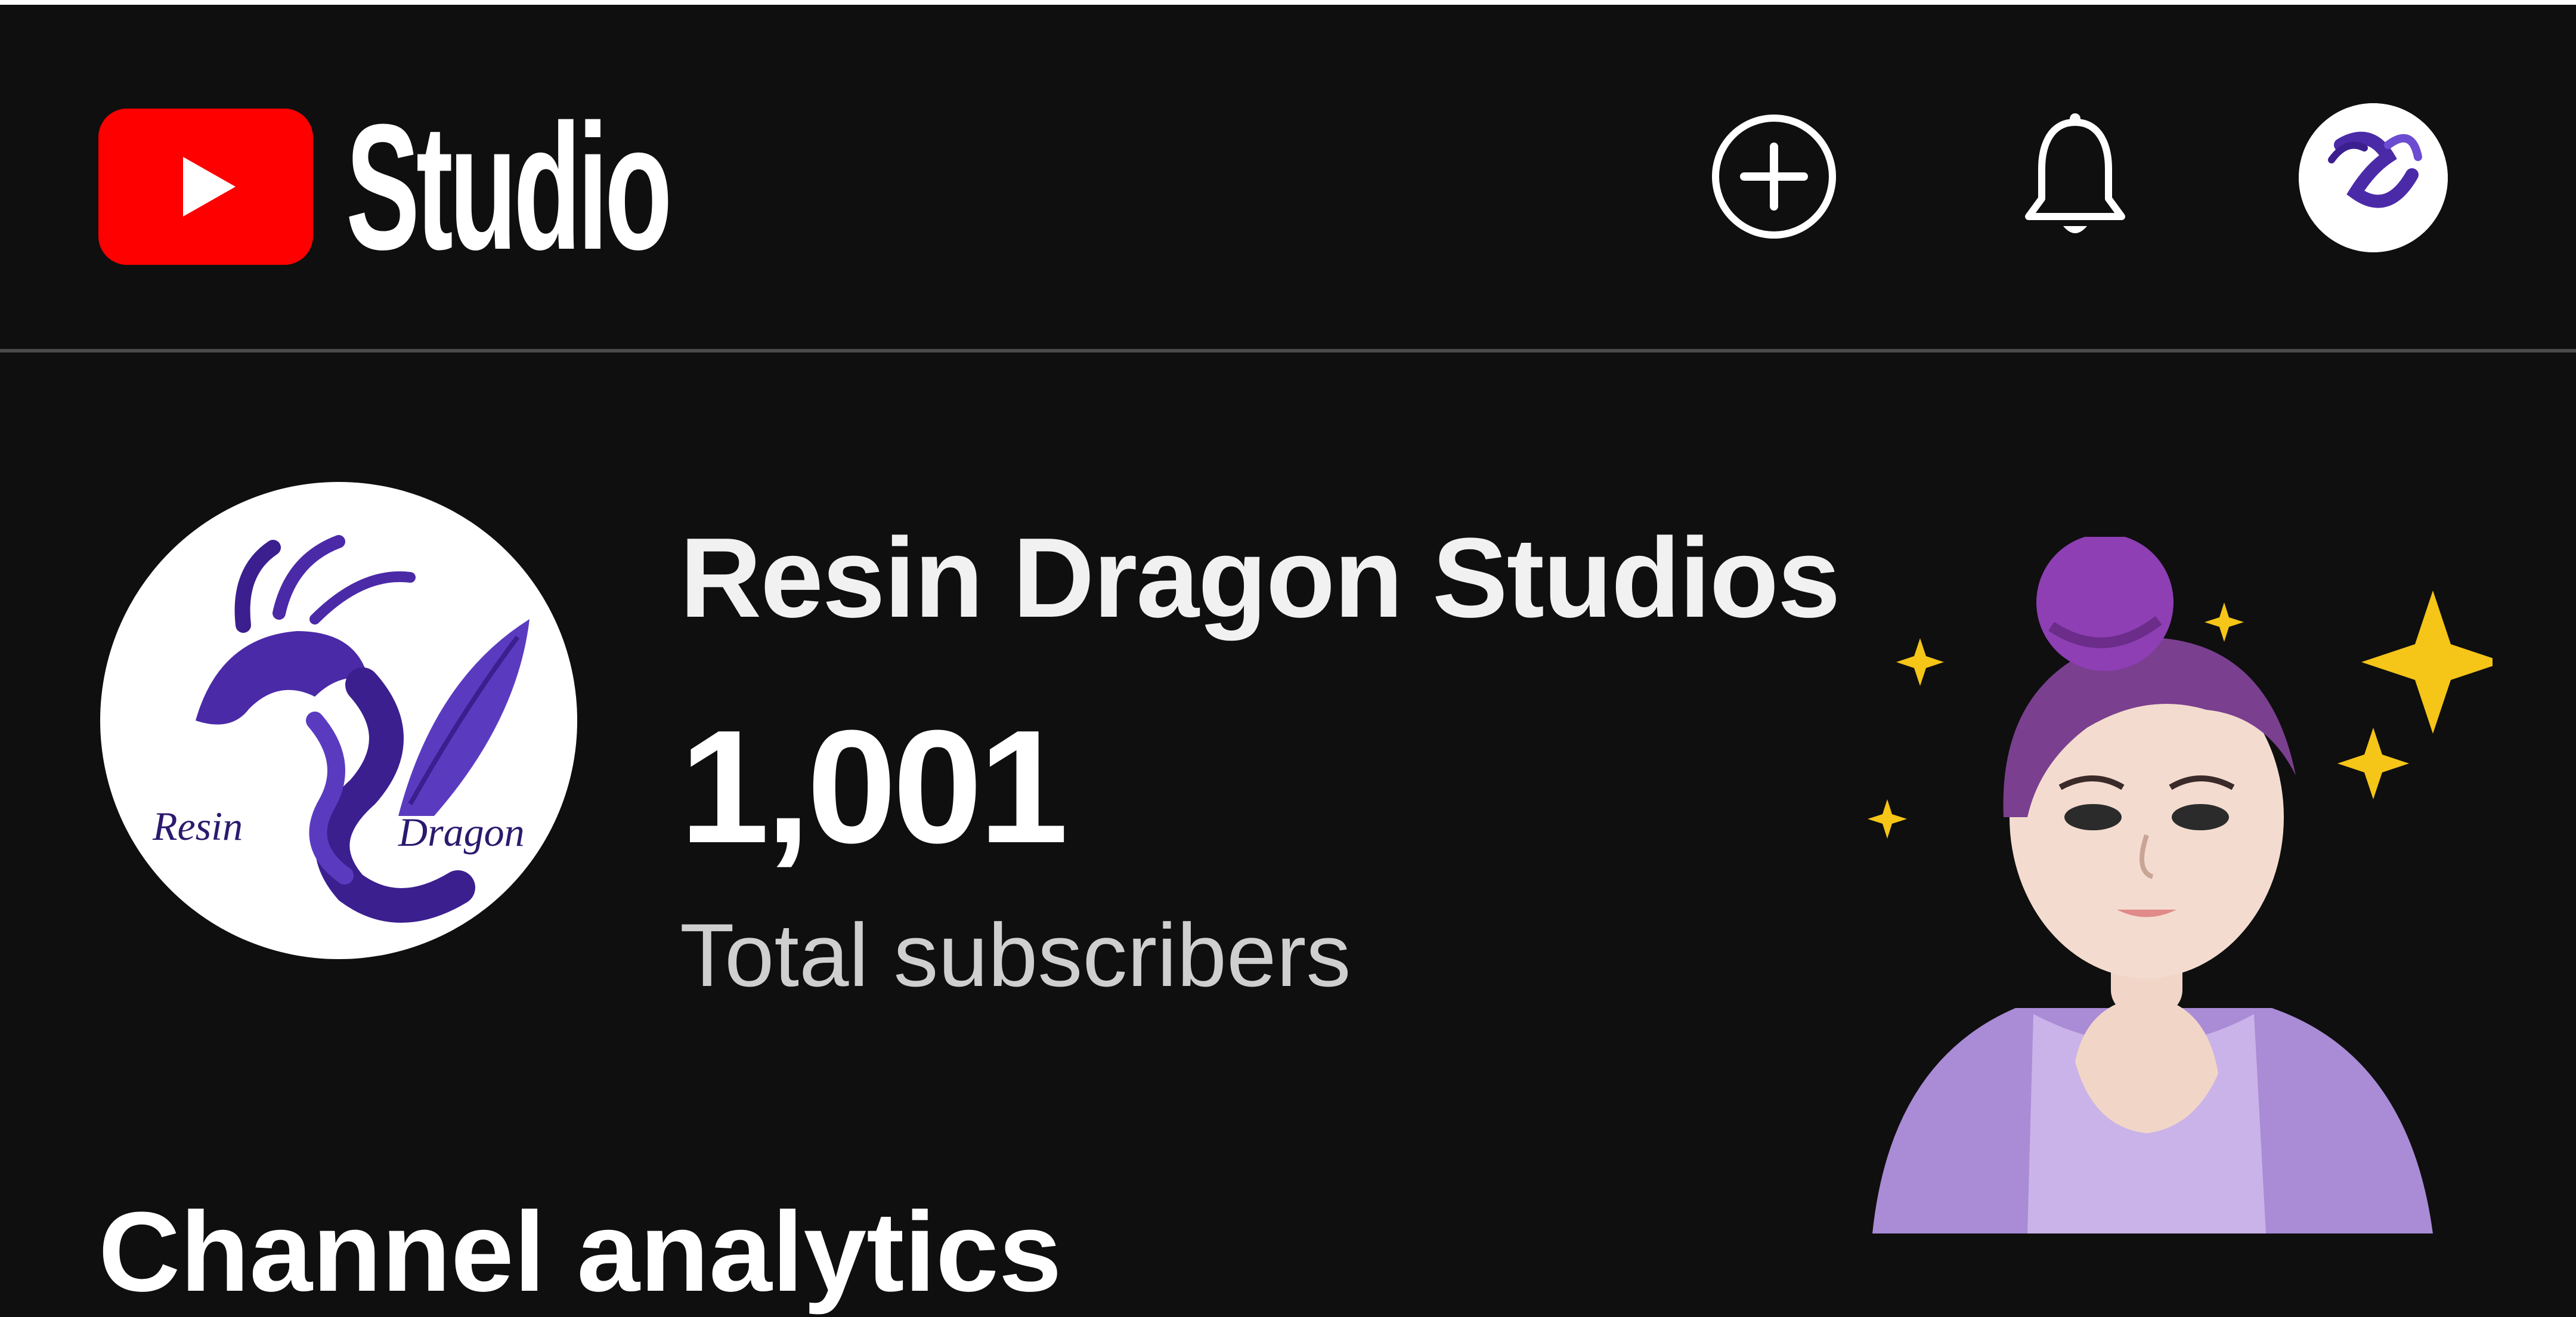 This screenshot has width=2576, height=1317. Describe the element at coordinates (580, 1252) in the screenshot. I see `channel-analytics-heading: Channel analytics` at that location.